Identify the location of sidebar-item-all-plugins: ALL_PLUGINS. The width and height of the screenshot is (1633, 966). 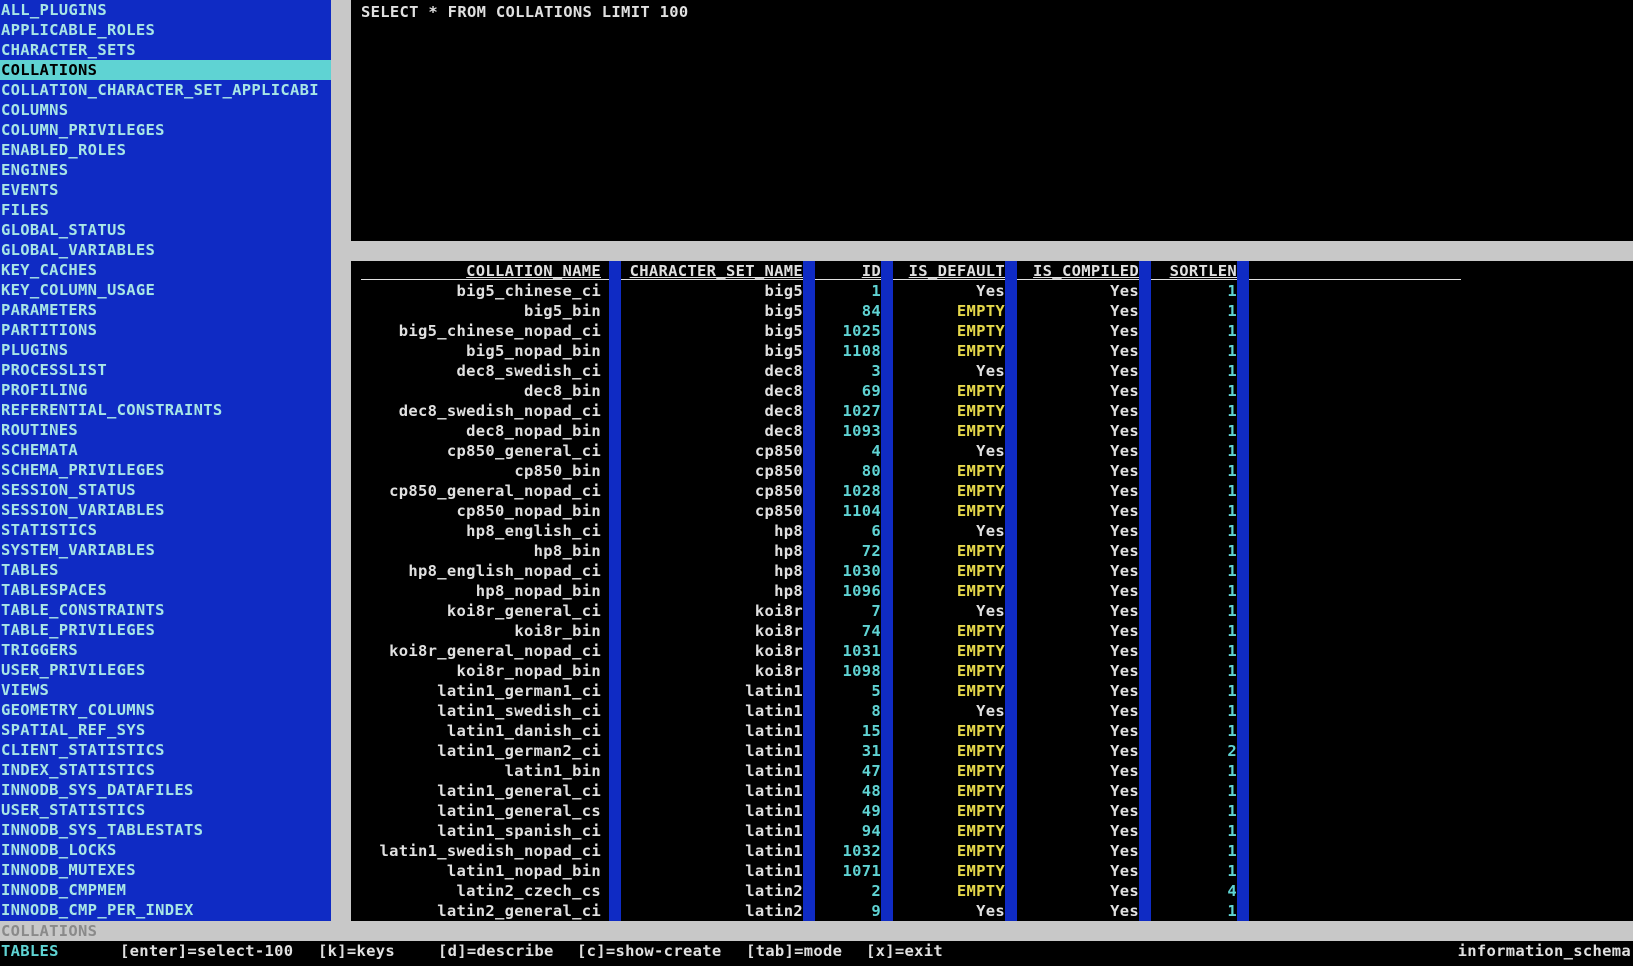
(165, 10).